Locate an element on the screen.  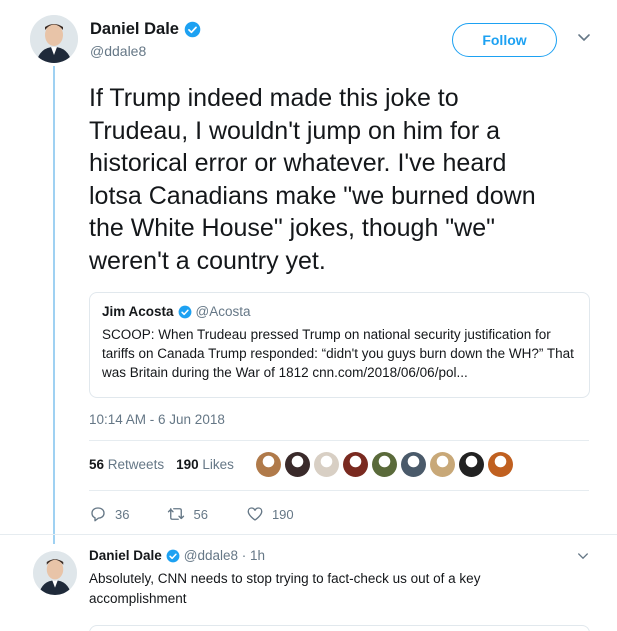
thread-line is located at coordinates (54, 305).